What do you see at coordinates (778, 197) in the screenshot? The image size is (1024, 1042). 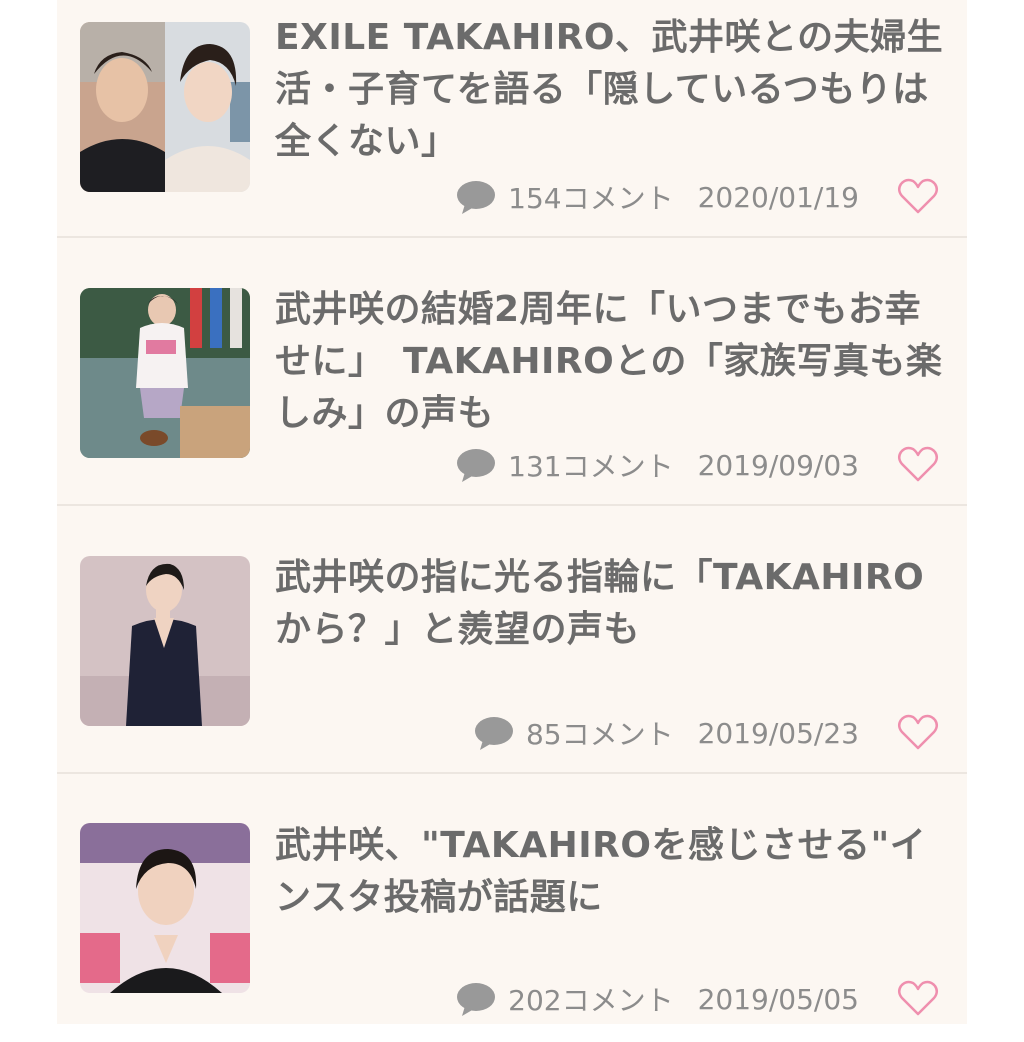 I see `article-date: 2020/01/19` at bounding box center [778, 197].